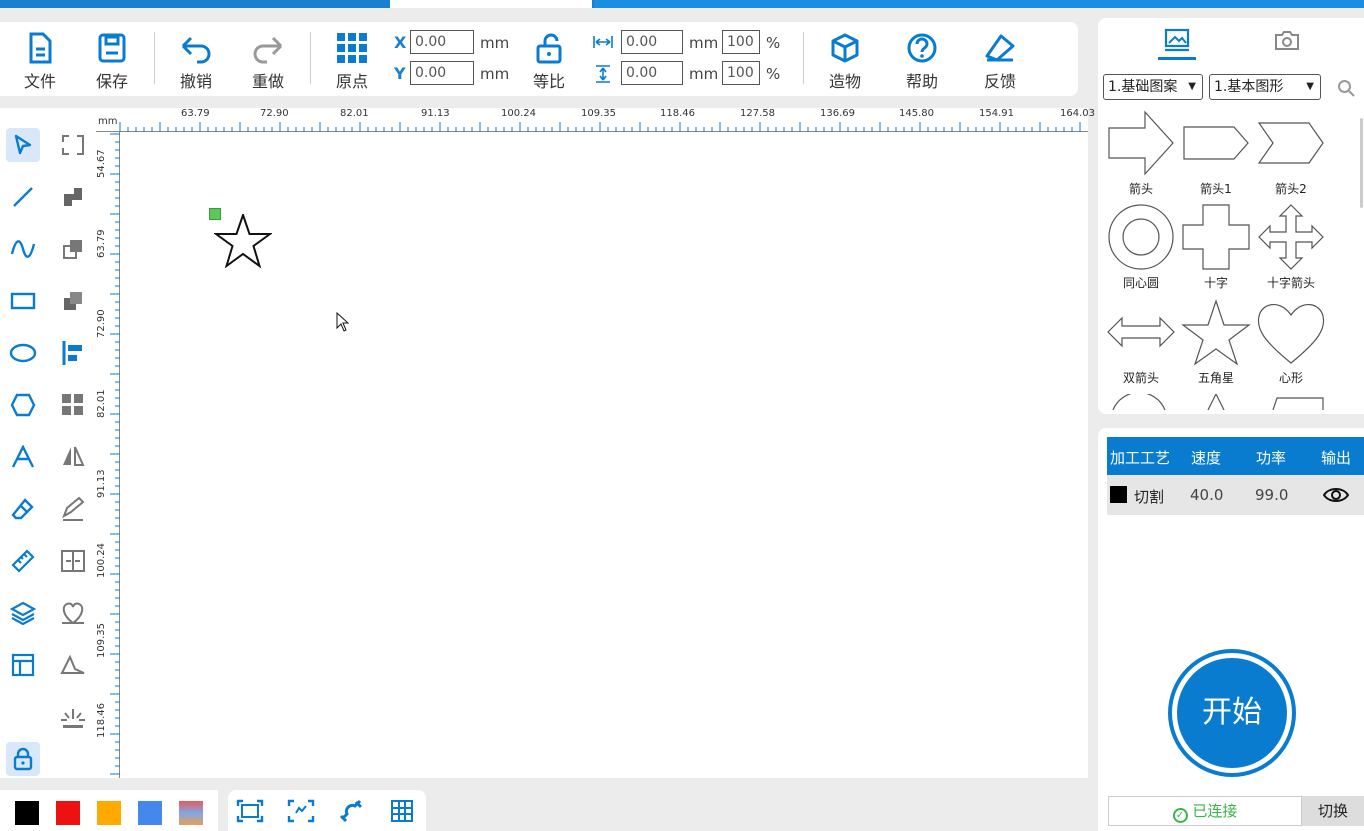  What do you see at coordinates (73, 145) in the screenshot?
I see `node-edit-tool` at bounding box center [73, 145].